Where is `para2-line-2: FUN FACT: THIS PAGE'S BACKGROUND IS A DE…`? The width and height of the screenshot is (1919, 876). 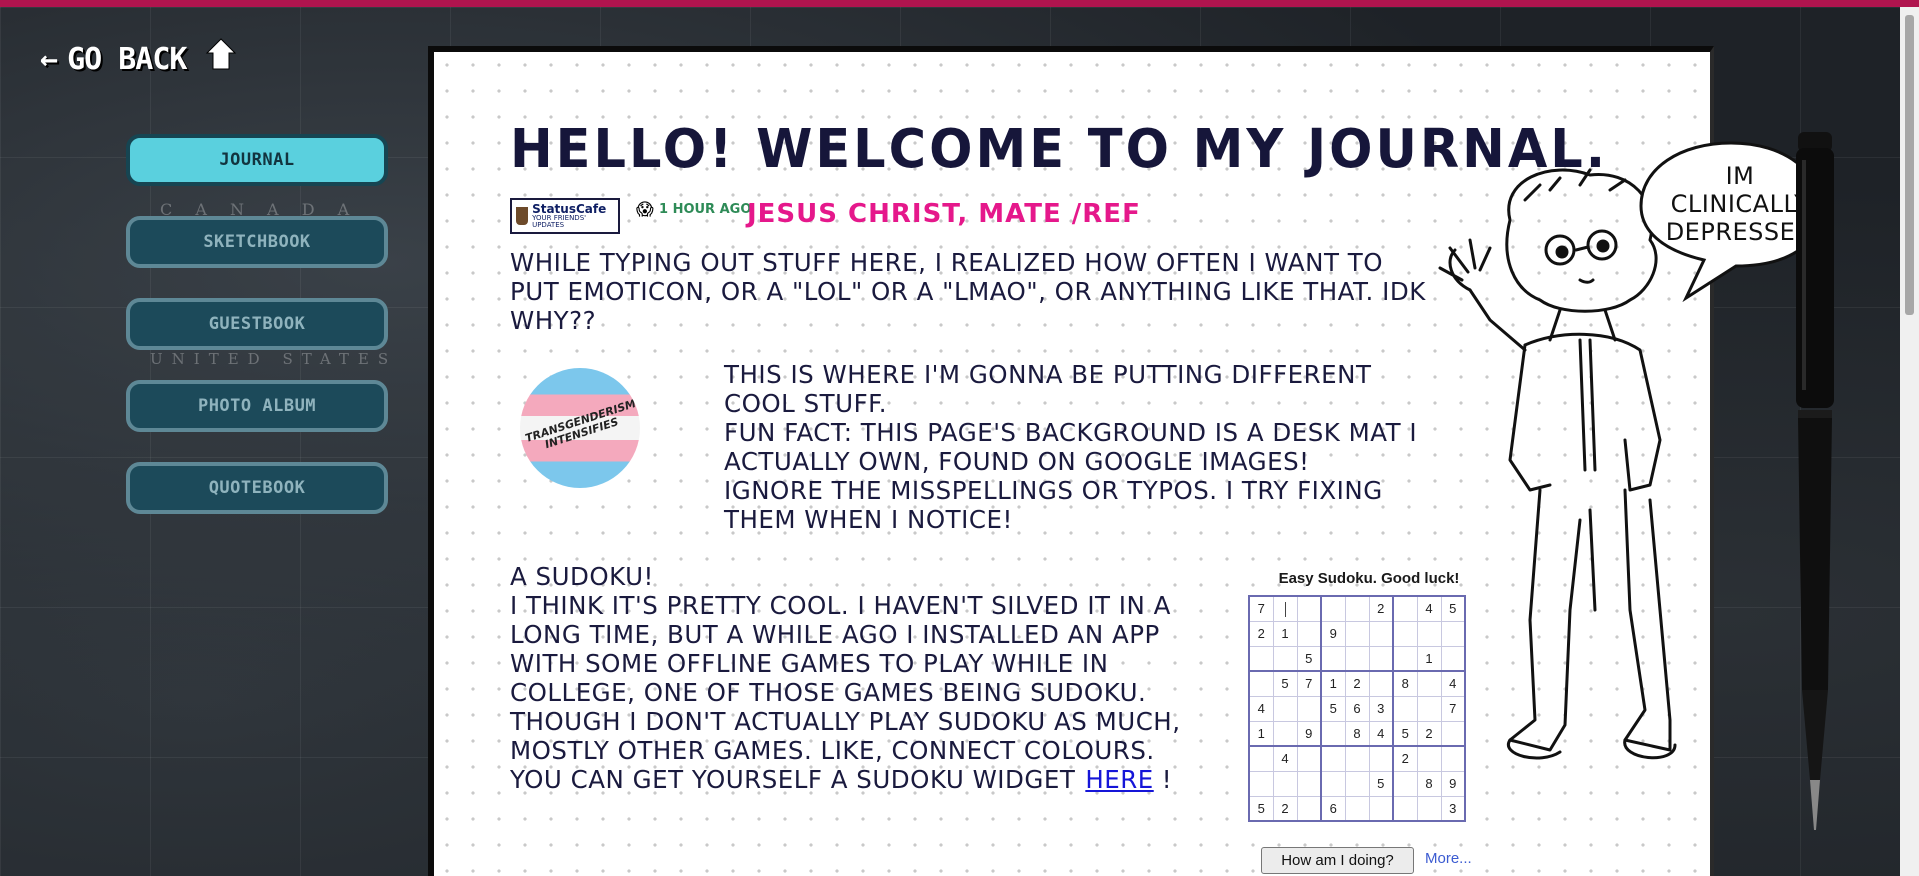
para2-line-2: FUN FACT: THIS PAGE'S BACKGROUND IS A DE… is located at coordinates (1071, 447).